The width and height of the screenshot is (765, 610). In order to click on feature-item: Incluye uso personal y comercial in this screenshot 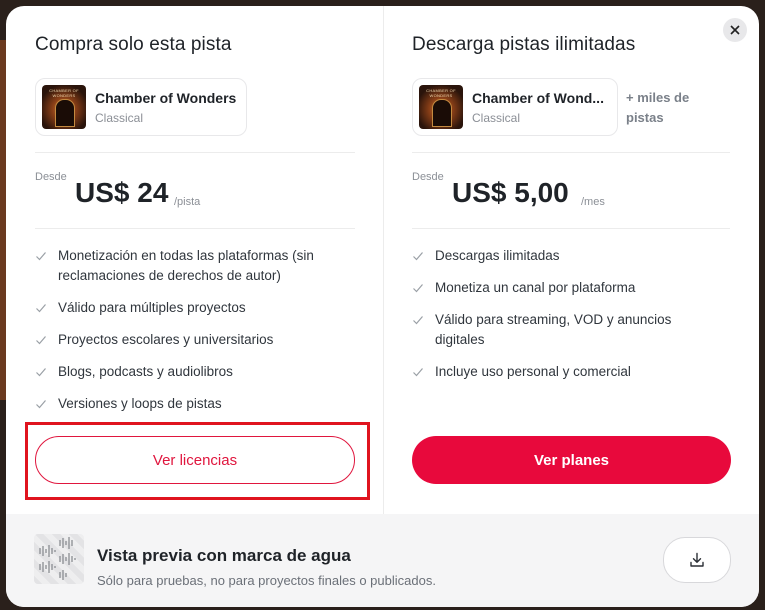, I will do `click(562, 372)`.